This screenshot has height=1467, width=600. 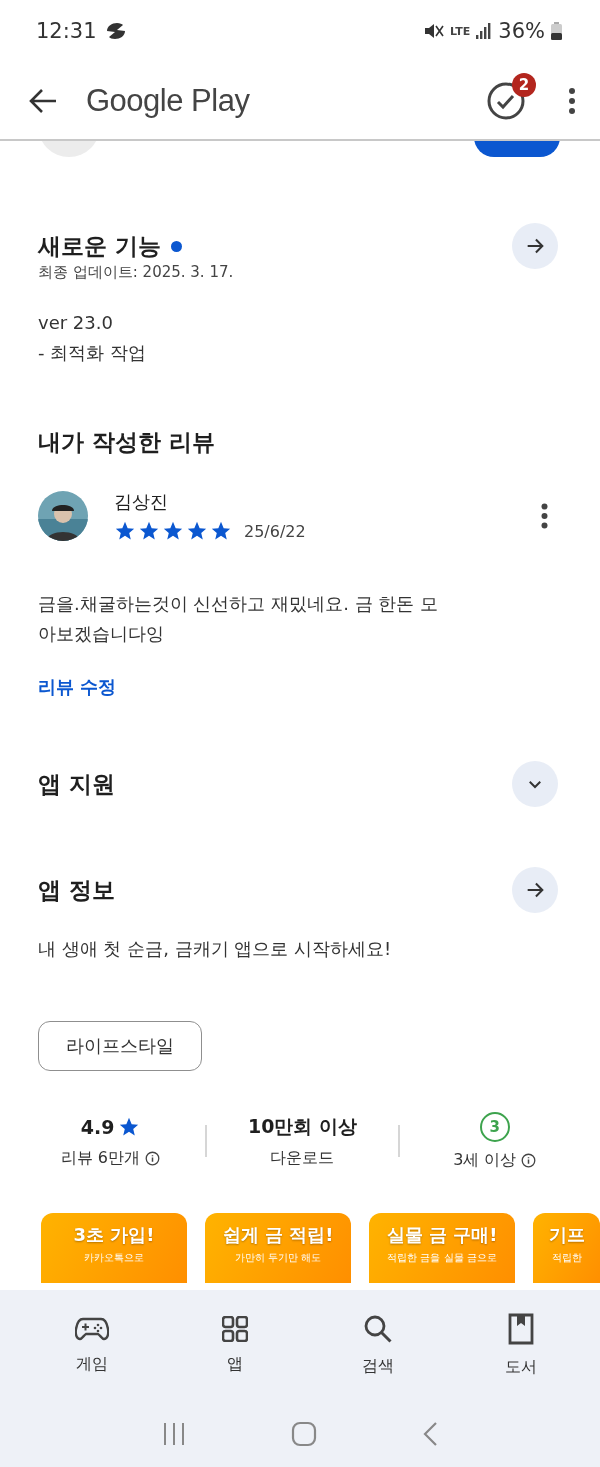 I want to click on reviewer-name: 김상진, so click(x=141, y=502).